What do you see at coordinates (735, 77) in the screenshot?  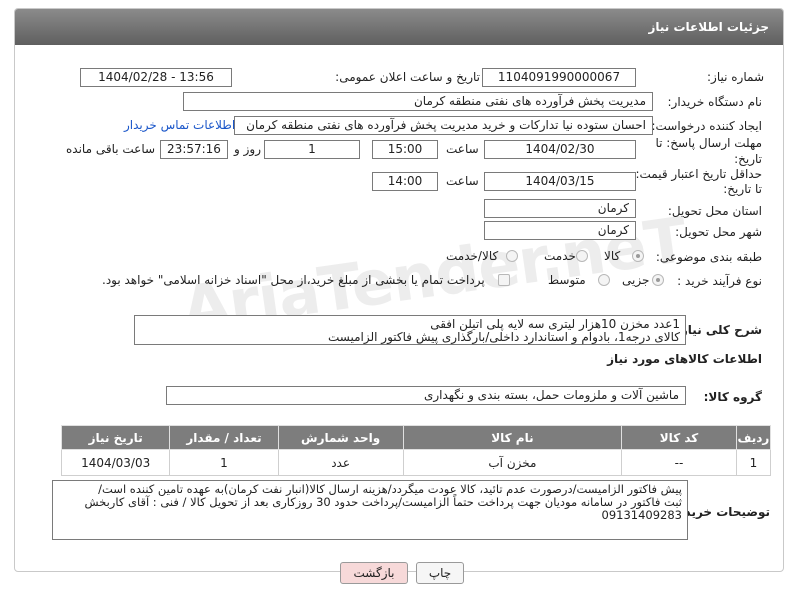 I see `need-number-label: شماره نیاز:` at bounding box center [735, 77].